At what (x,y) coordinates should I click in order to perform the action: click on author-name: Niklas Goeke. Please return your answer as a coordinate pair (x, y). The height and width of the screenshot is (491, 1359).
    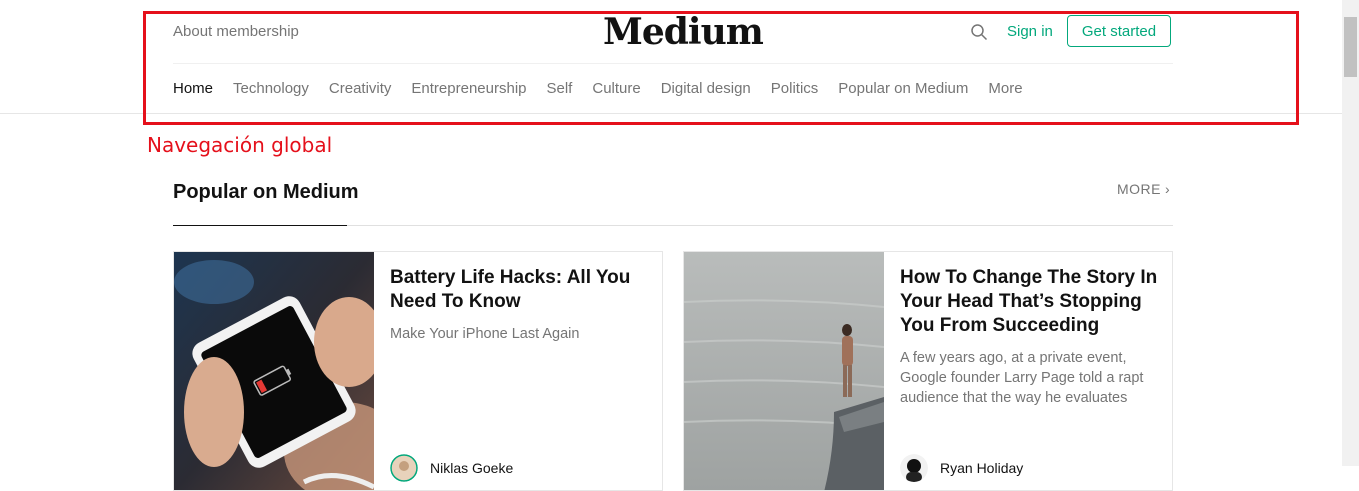
    Looking at the image, I should click on (471, 468).